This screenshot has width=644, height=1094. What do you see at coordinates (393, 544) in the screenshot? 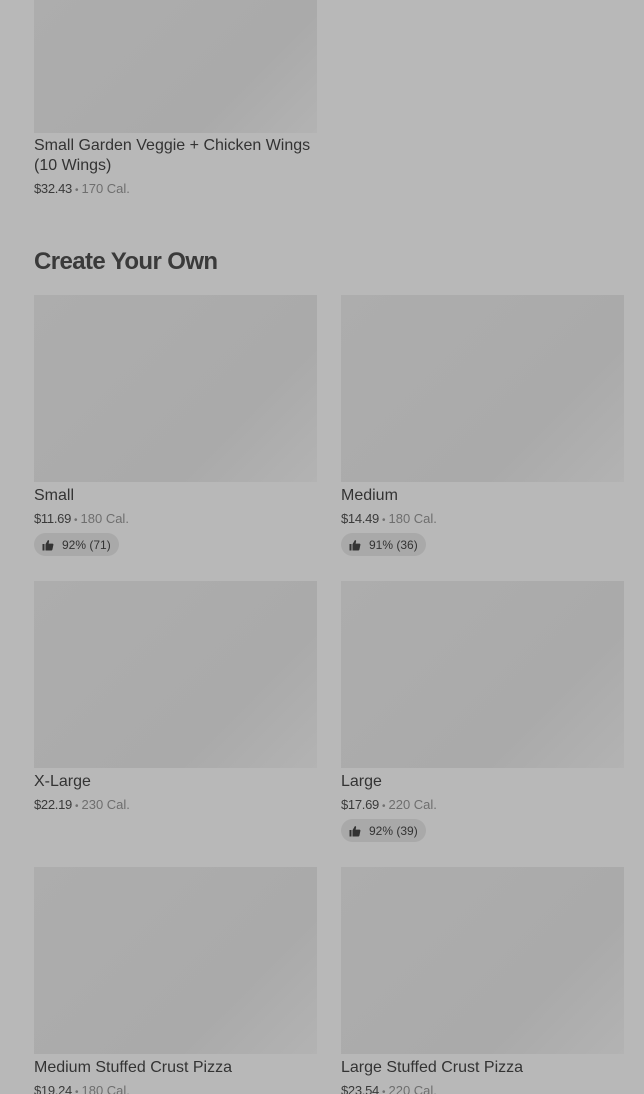
I see `rating-text: 91% (36)` at bounding box center [393, 544].